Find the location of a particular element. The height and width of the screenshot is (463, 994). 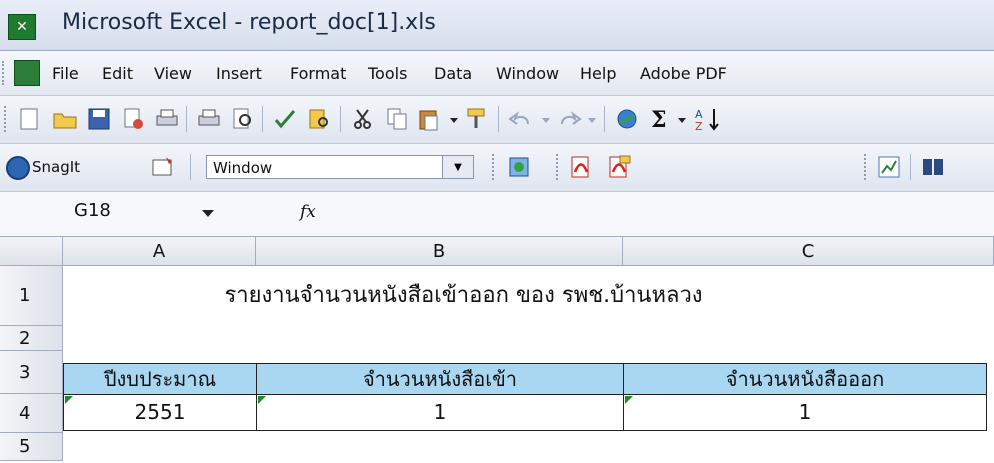

print-preview-icon is located at coordinates (243, 119).